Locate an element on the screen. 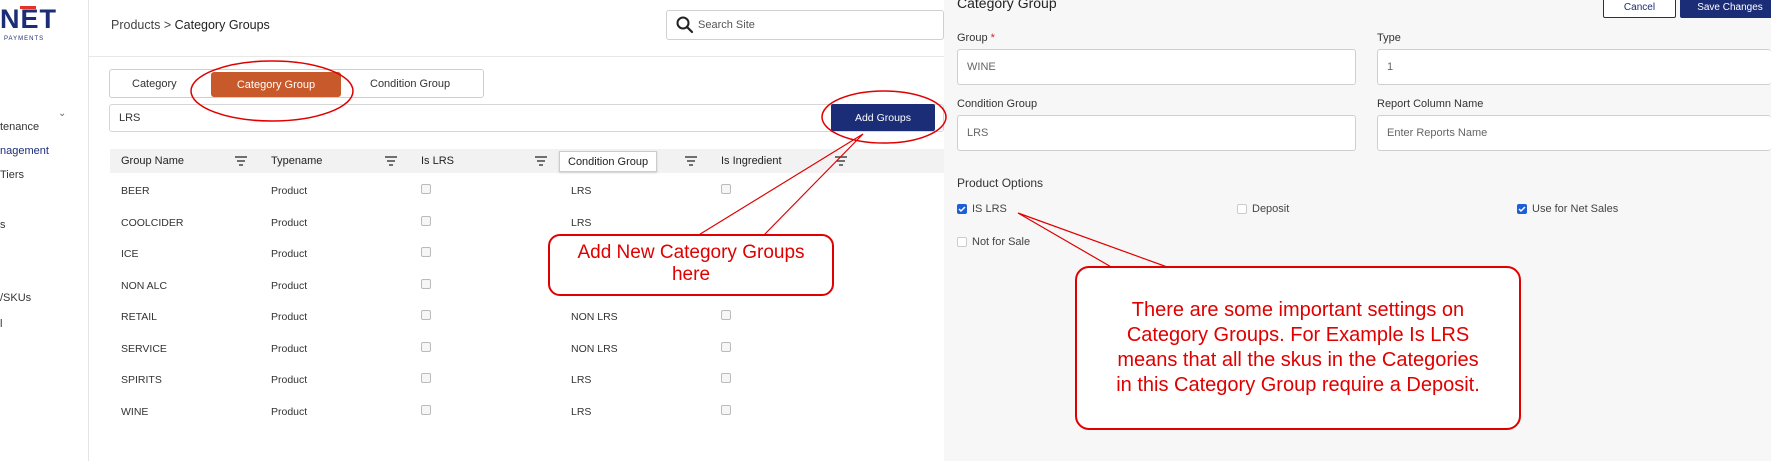 The height and width of the screenshot is (461, 1771). callout-settings-line2: Category Groups. For Example Is LRS is located at coordinates (1298, 335).